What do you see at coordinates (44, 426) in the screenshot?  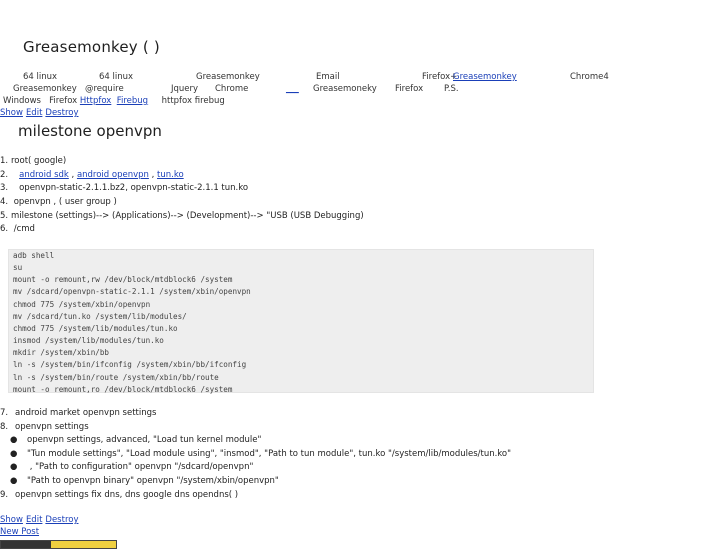 I see `list-item: 8. openvpn settings` at bounding box center [44, 426].